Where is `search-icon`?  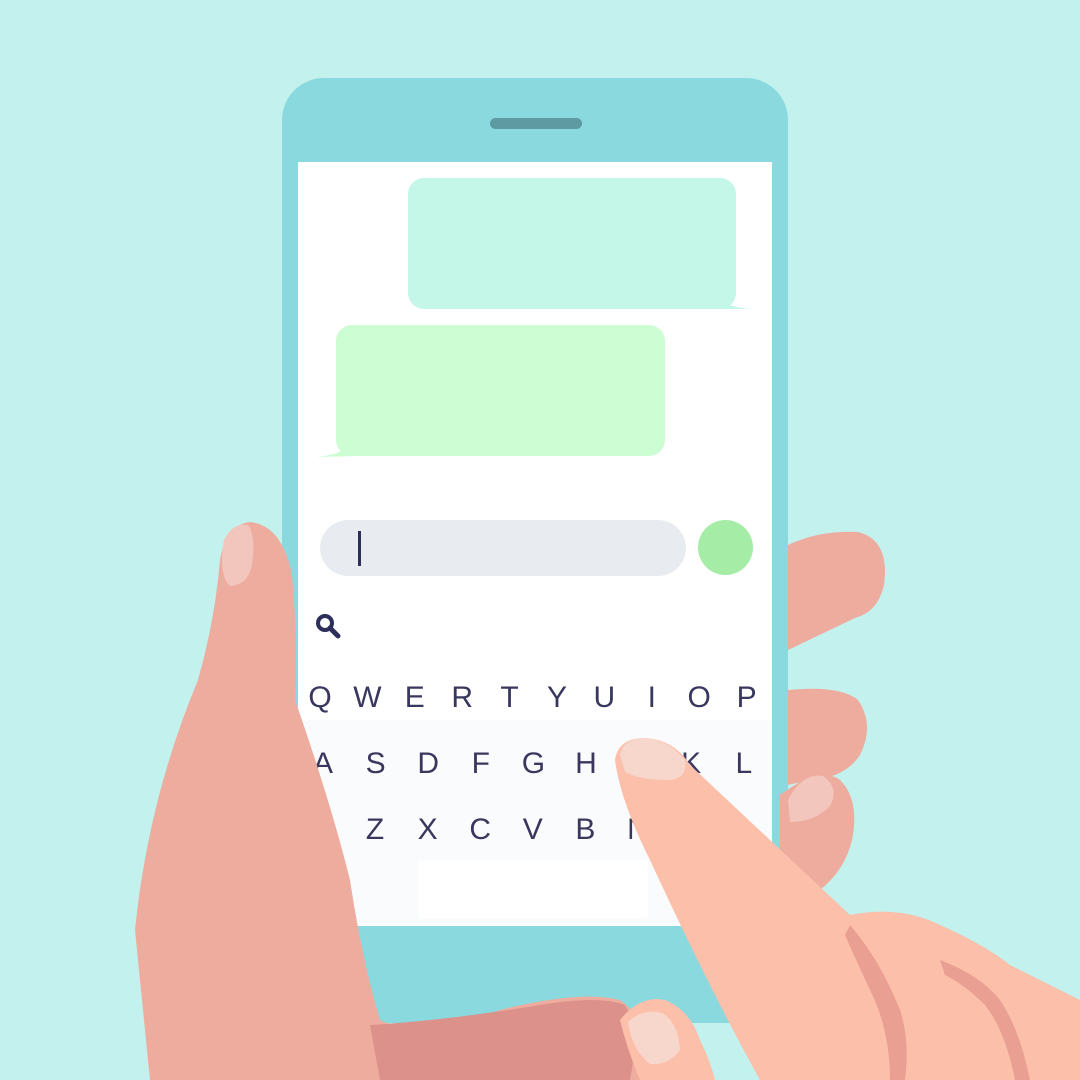 search-icon is located at coordinates (328, 626).